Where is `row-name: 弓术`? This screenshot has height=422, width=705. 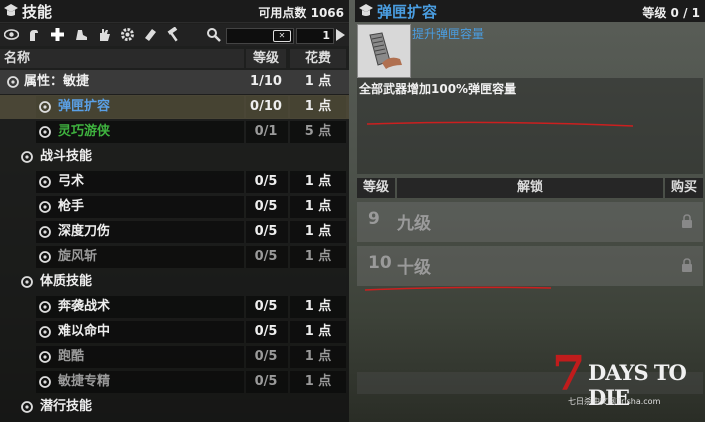
row-name: 弓术 is located at coordinates (71, 181).